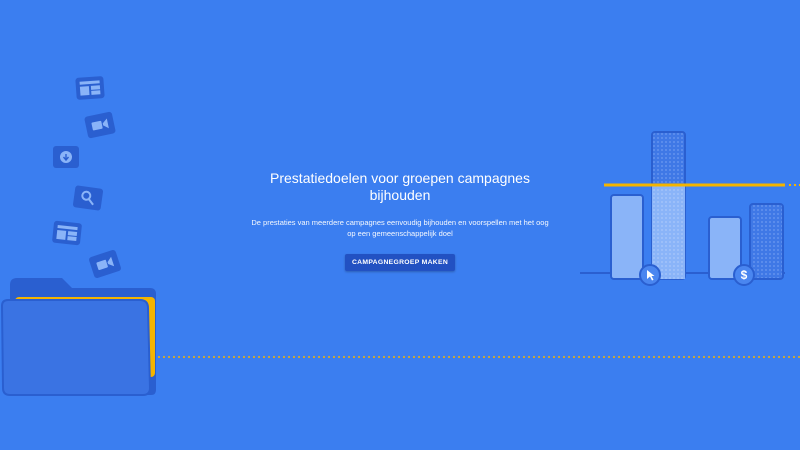 Image resolution: width=800 pixels, height=450 pixels. I want to click on bar-2-lower, so click(668, 232).